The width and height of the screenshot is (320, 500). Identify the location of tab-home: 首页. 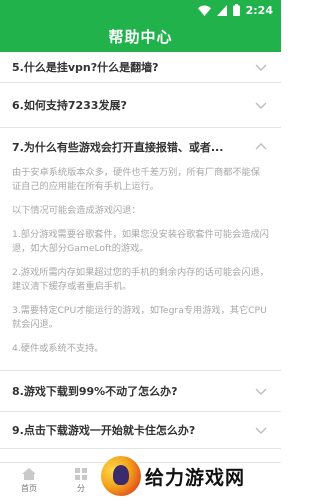
(29, 480).